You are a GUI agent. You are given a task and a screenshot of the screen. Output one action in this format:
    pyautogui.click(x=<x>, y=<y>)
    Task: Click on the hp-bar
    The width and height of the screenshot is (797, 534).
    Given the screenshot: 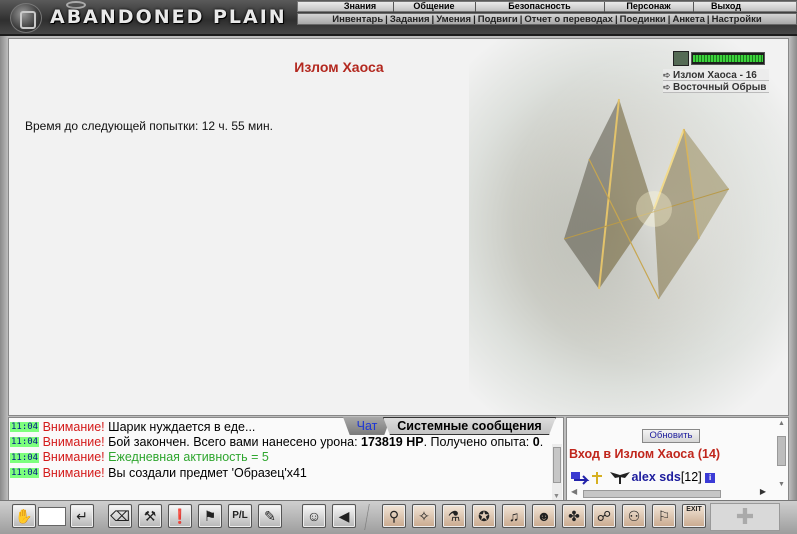 What is the action you would take?
    pyautogui.click(x=728, y=58)
    